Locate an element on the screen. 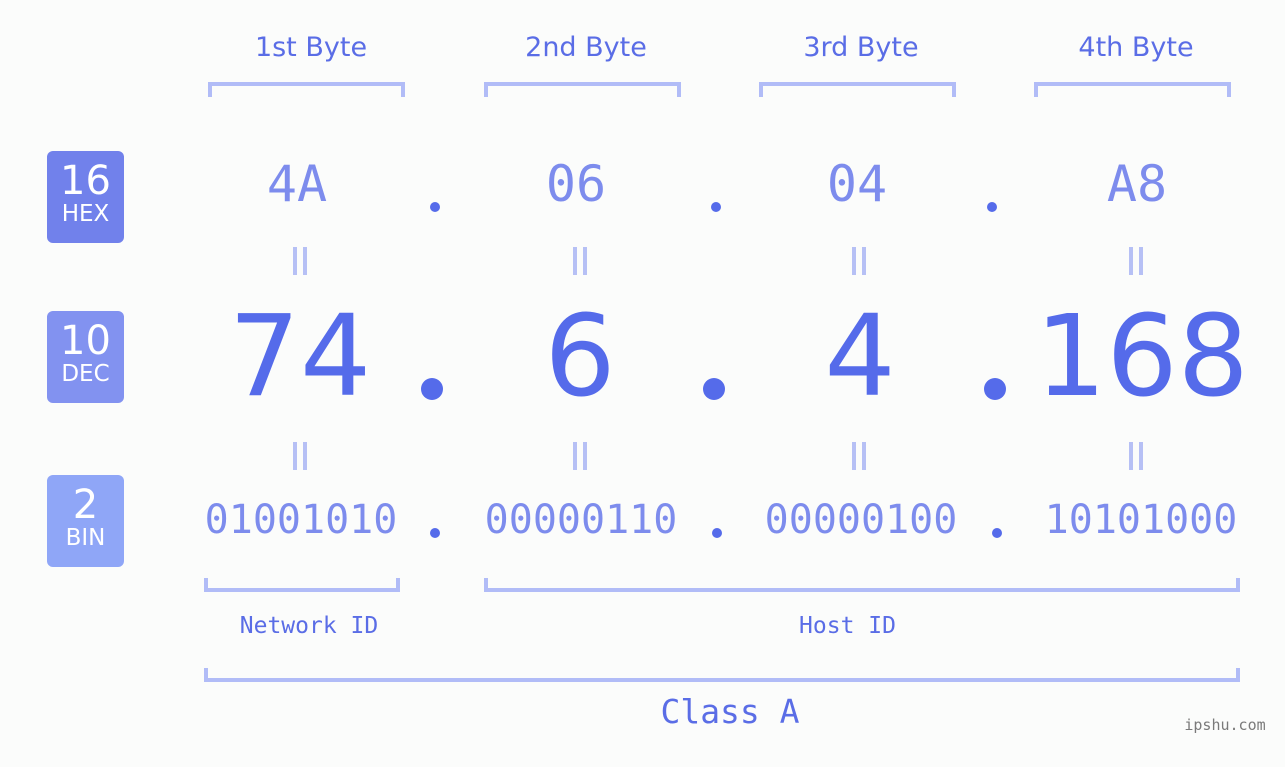 The width and height of the screenshot is (1285, 767). bin-badge: 2 BIN is located at coordinates (85, 521).